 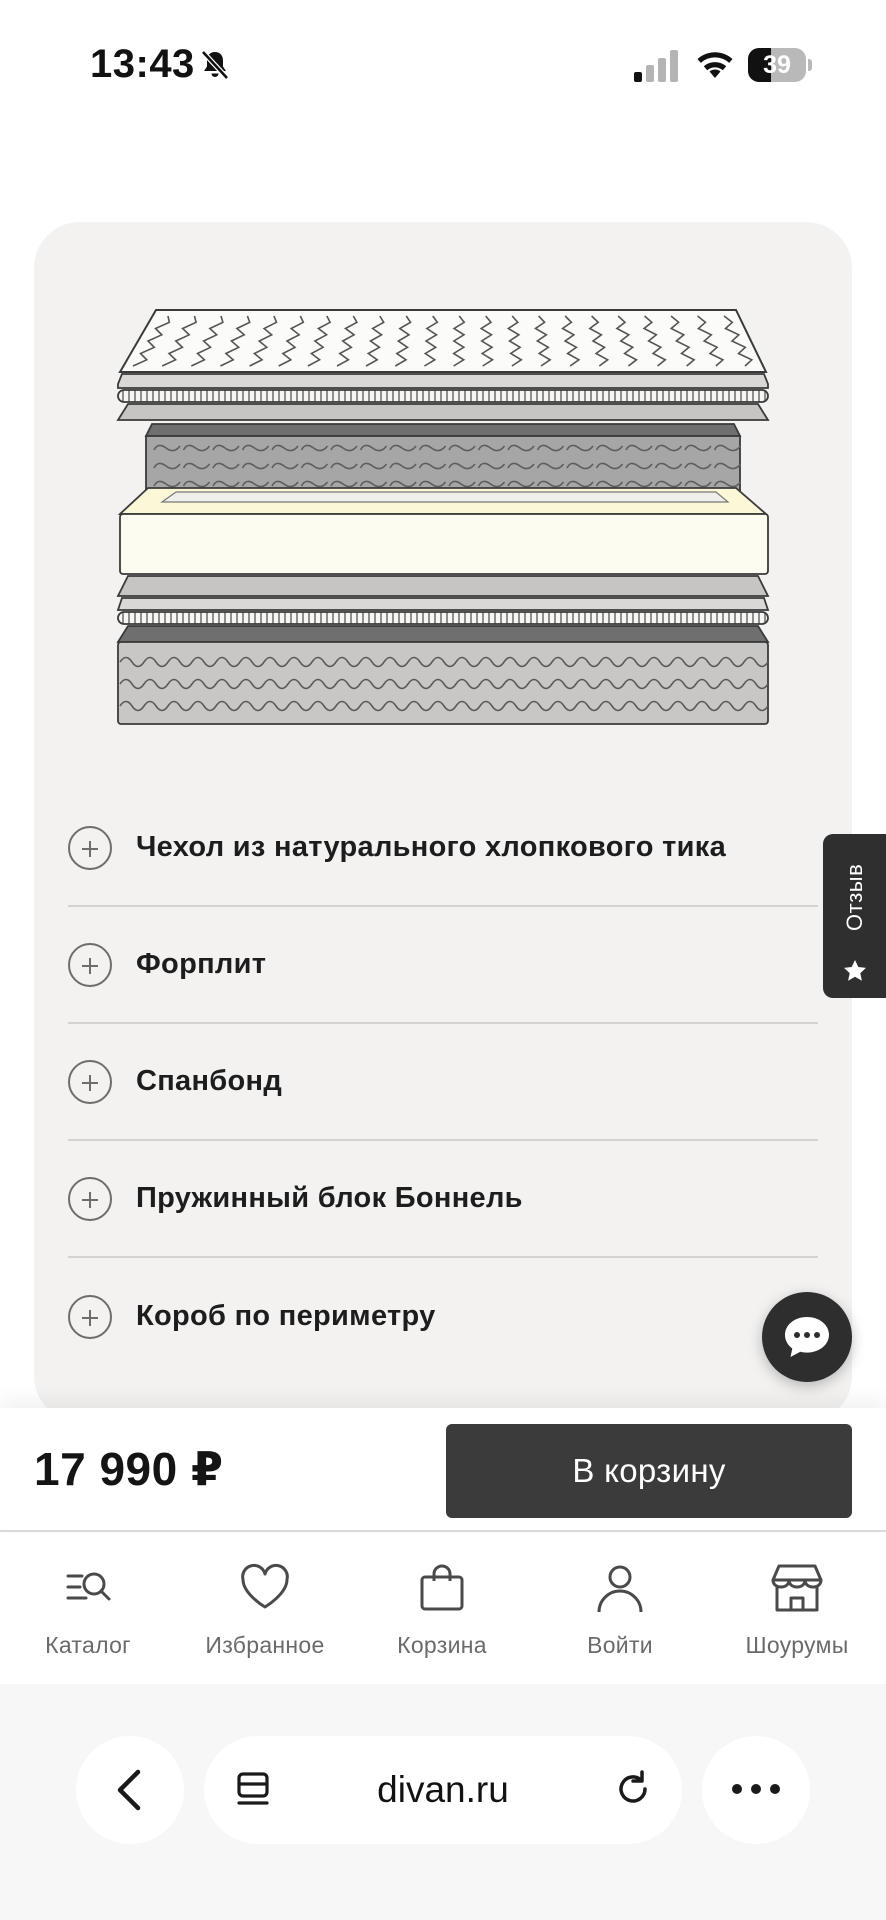 What do you see at coordinates (633, 1789) in the screenshot?
I see `reload-icon` at bounding box center [633, 1789].